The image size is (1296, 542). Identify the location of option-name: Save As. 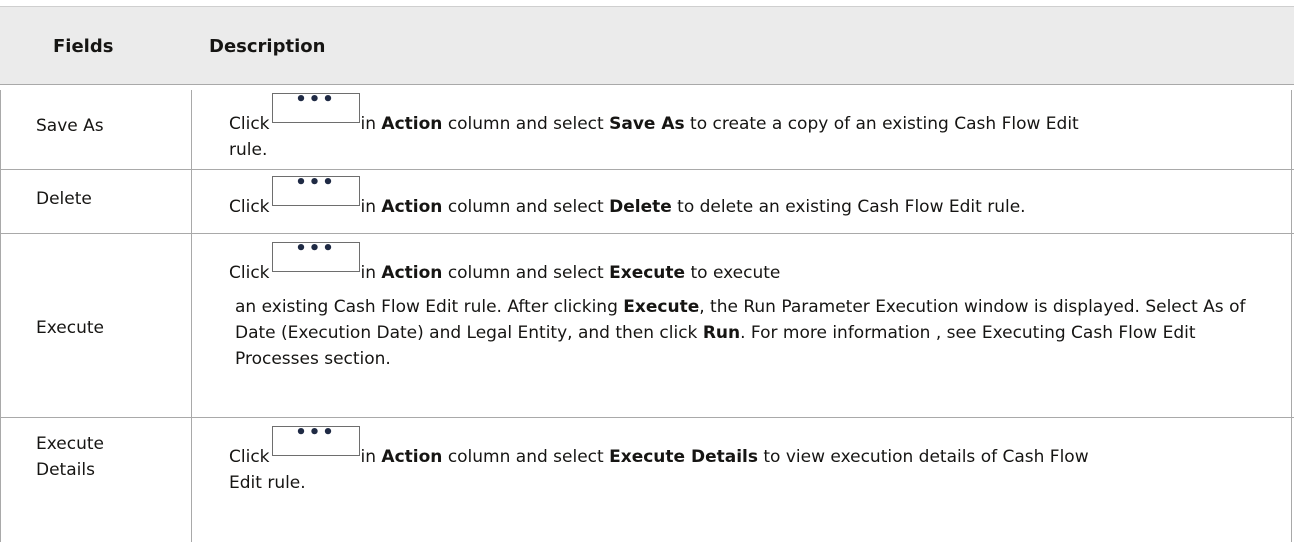
(647, 124).